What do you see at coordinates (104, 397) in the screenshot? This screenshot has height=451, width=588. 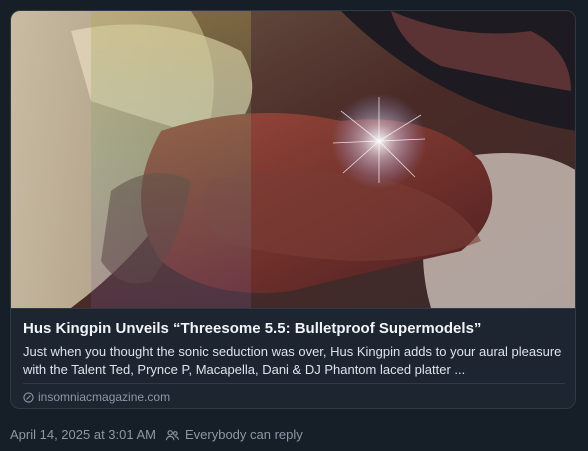 I see `link-preview-domain-text: insomniacmagazine.com` at bounding box center [104, 397].